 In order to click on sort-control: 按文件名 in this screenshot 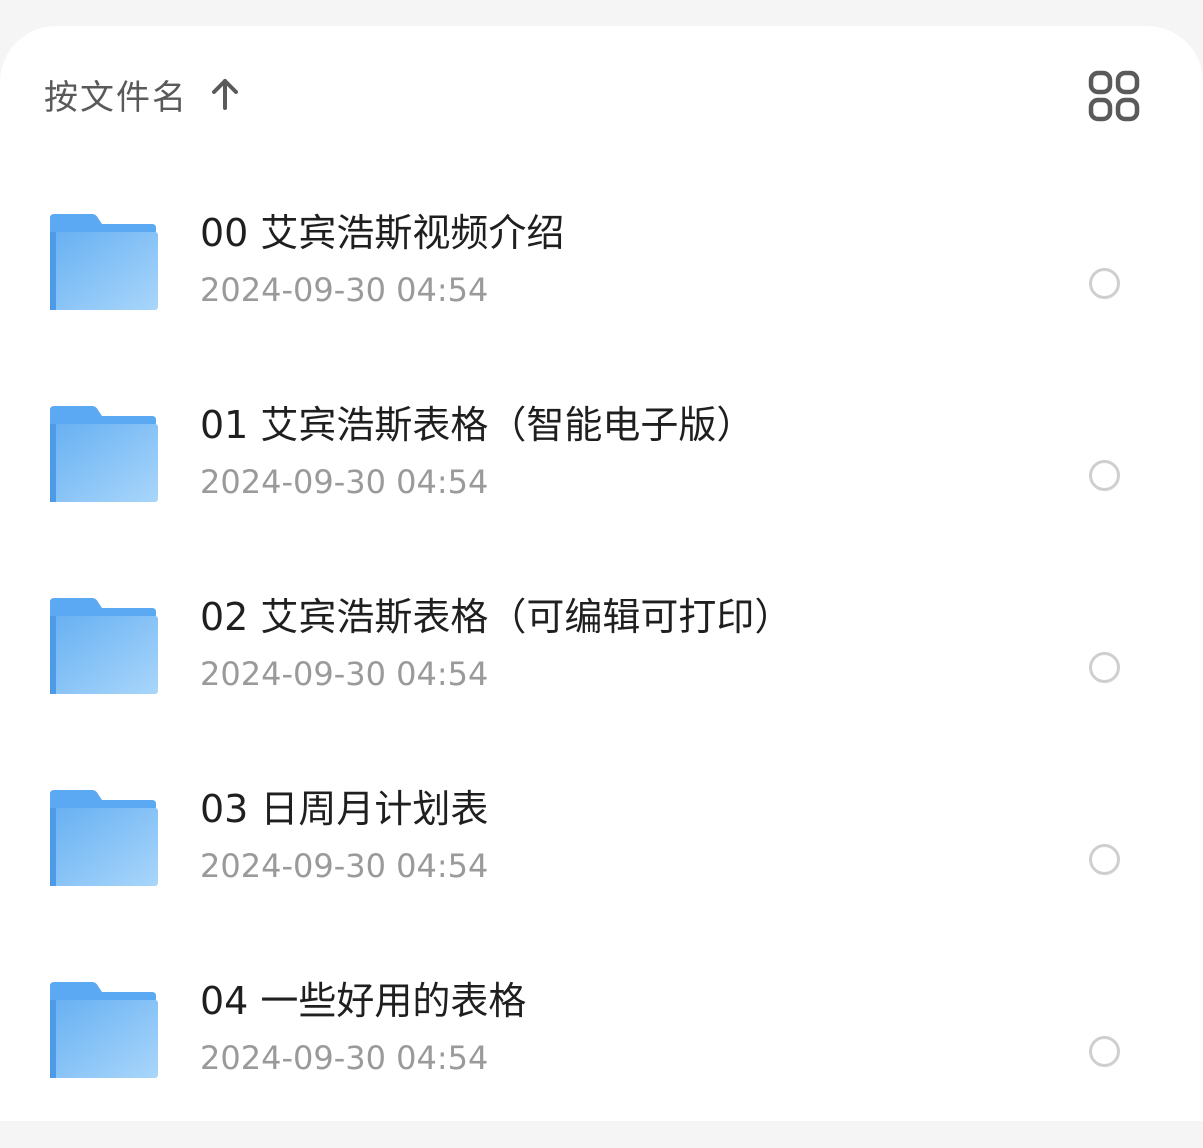, I will do `click(143, 94)`.